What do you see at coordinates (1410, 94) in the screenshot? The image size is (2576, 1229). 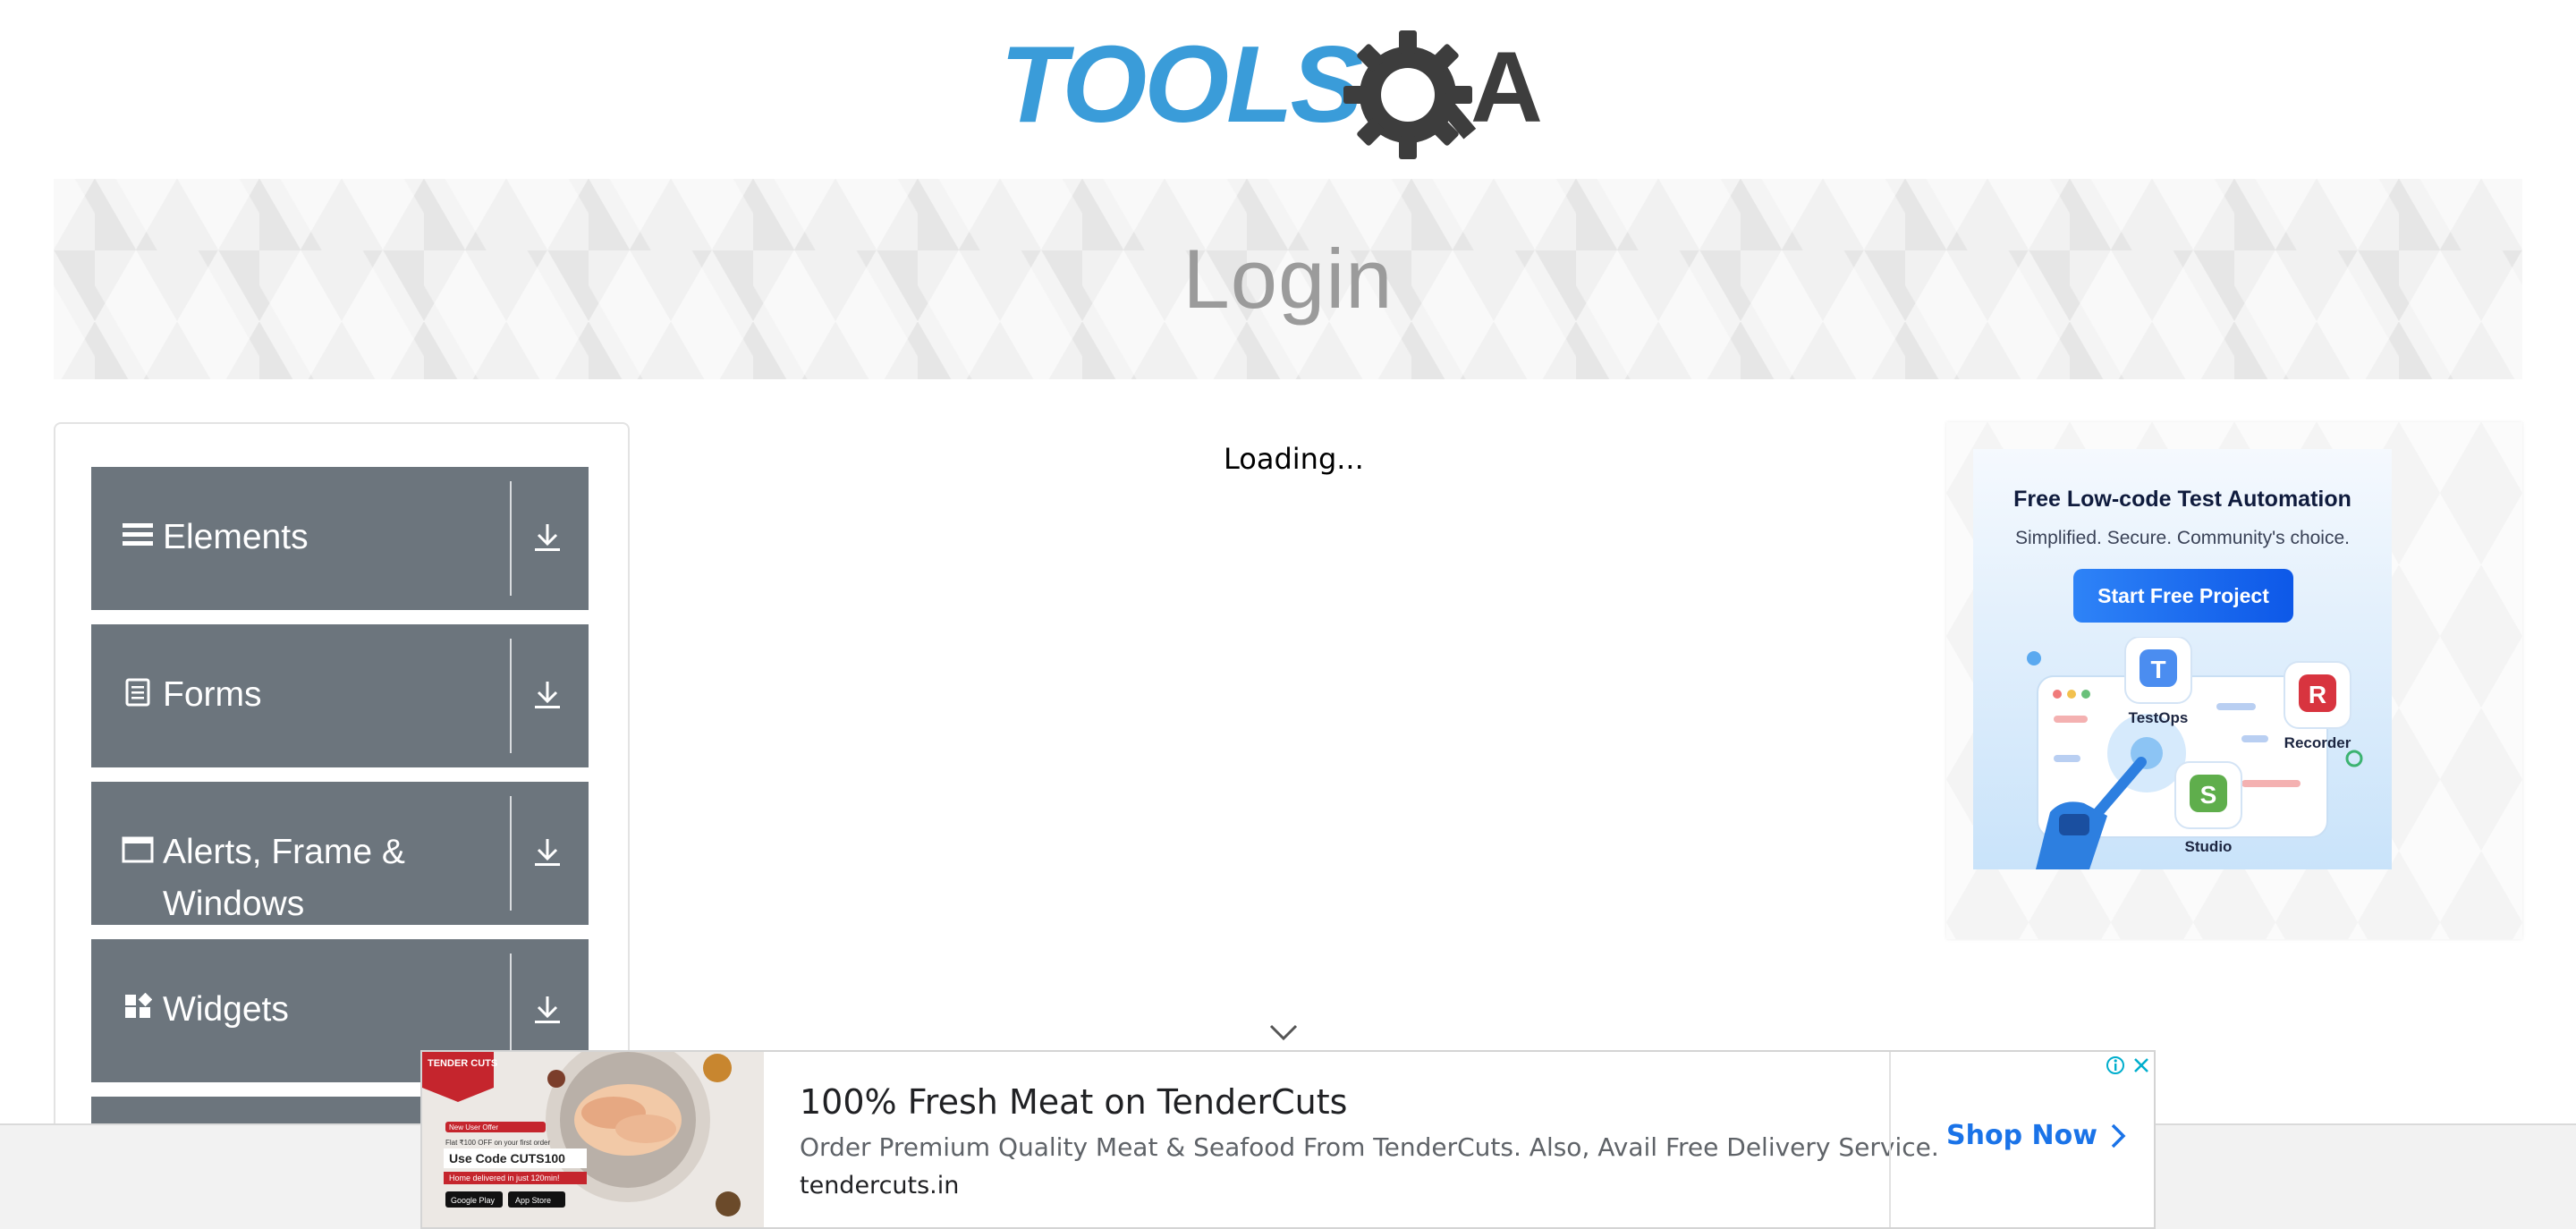 I see `gear-icon` at bounding box center [1410, 94].